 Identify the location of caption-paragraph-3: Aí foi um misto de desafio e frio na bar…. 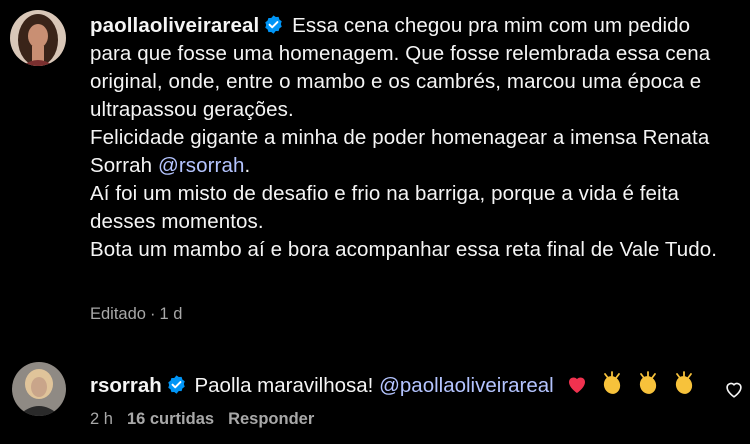
(384, 207).